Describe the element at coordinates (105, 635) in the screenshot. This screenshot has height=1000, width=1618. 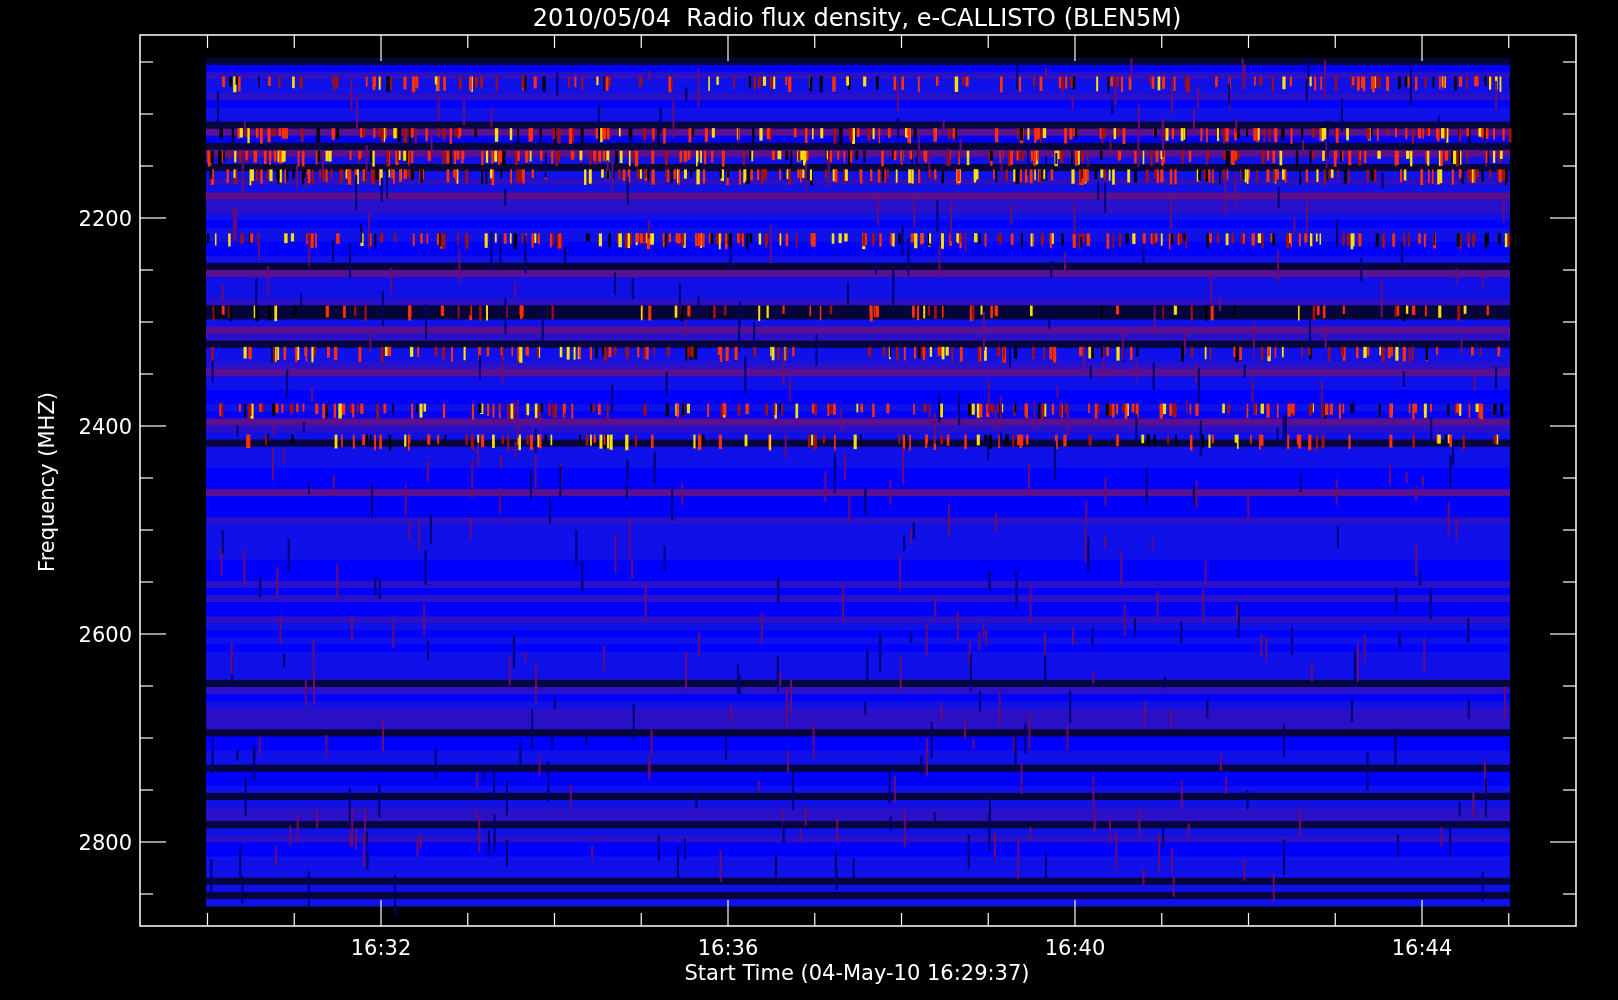
I see `y-tick-label: 2600` at that location.